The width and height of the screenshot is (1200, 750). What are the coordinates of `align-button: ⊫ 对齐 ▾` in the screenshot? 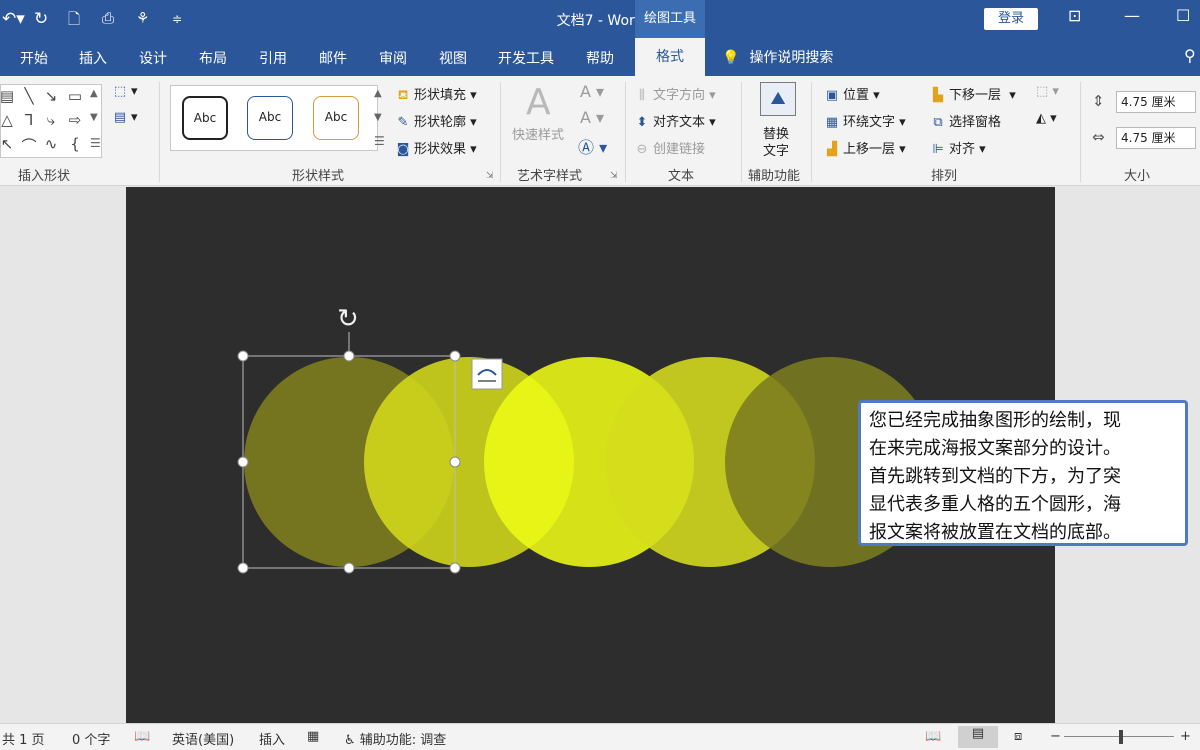 It's located at (957, 147).